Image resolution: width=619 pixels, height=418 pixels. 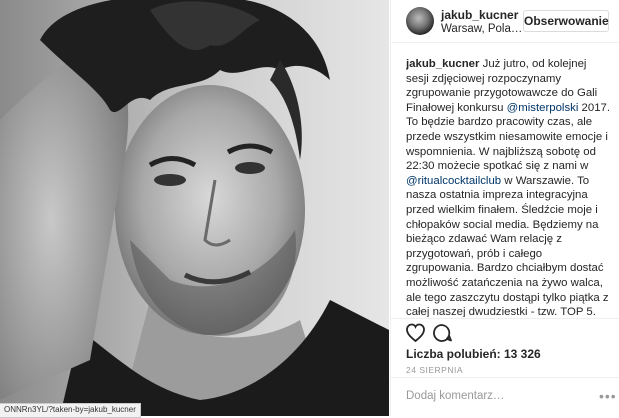 What do you see at coordinates (453, 181) in the screenshot?
I see `mention-link-ritualcocktailclub: @ritualcocktailclub` at bounding box center [453, 181].